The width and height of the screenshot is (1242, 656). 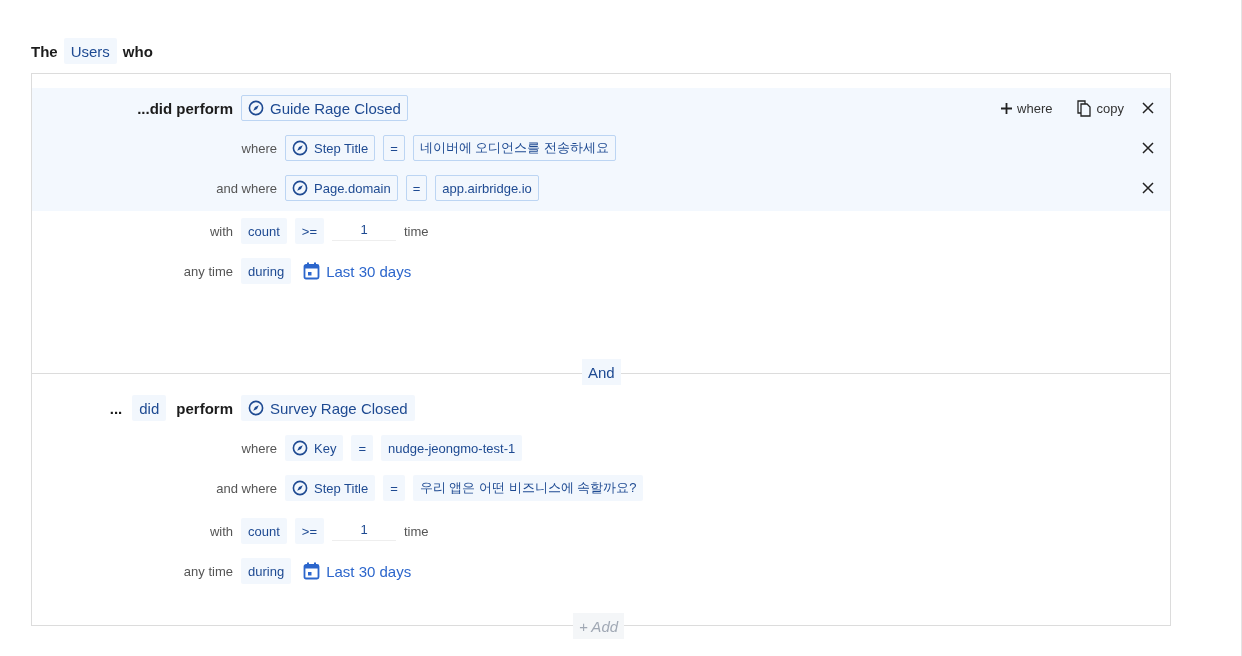 What do you see at coordinates (328, 408) in the screenshot?
I see `event-selector: Survey Rage Closed` at bounding box center [328, 408].